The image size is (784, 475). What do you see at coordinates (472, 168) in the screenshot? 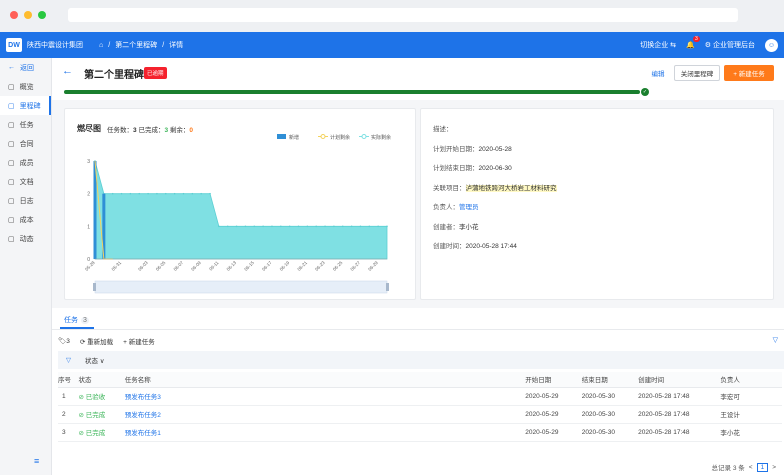
I see `info-row: 计划结束日期：2020-06-30` at bounding box center [472, 168].